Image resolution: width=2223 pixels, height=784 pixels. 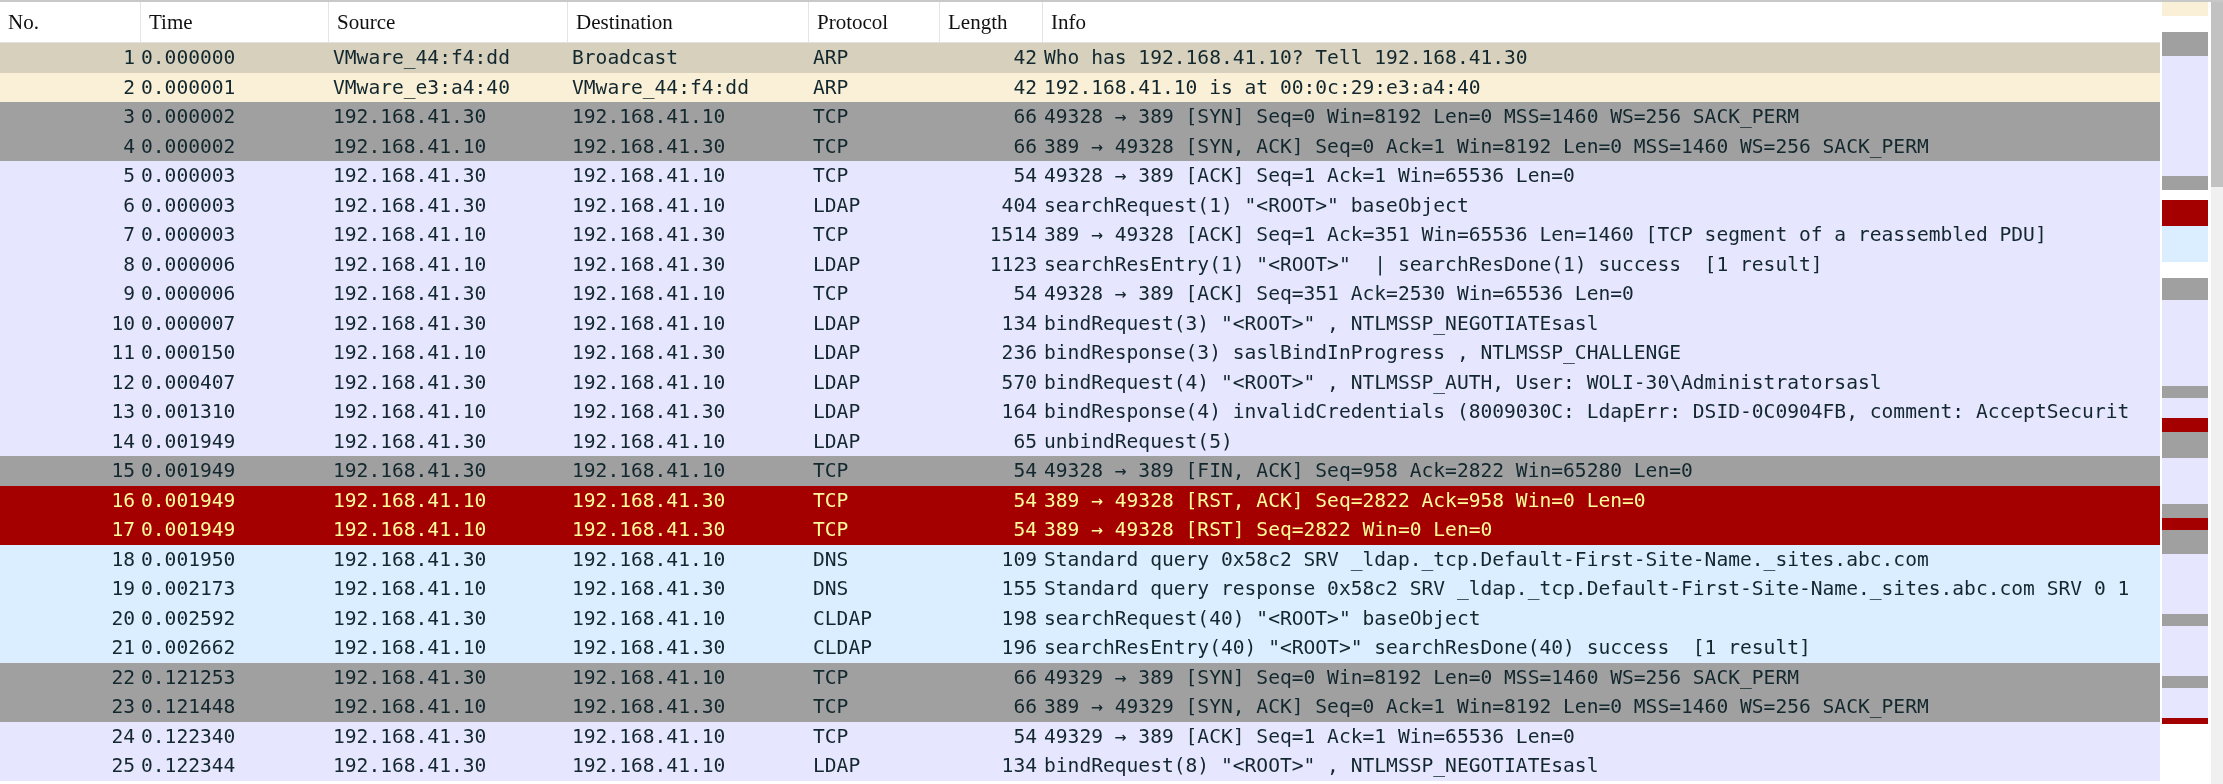 I want to click on table-cell: DNS, so click(x=831, y=589).